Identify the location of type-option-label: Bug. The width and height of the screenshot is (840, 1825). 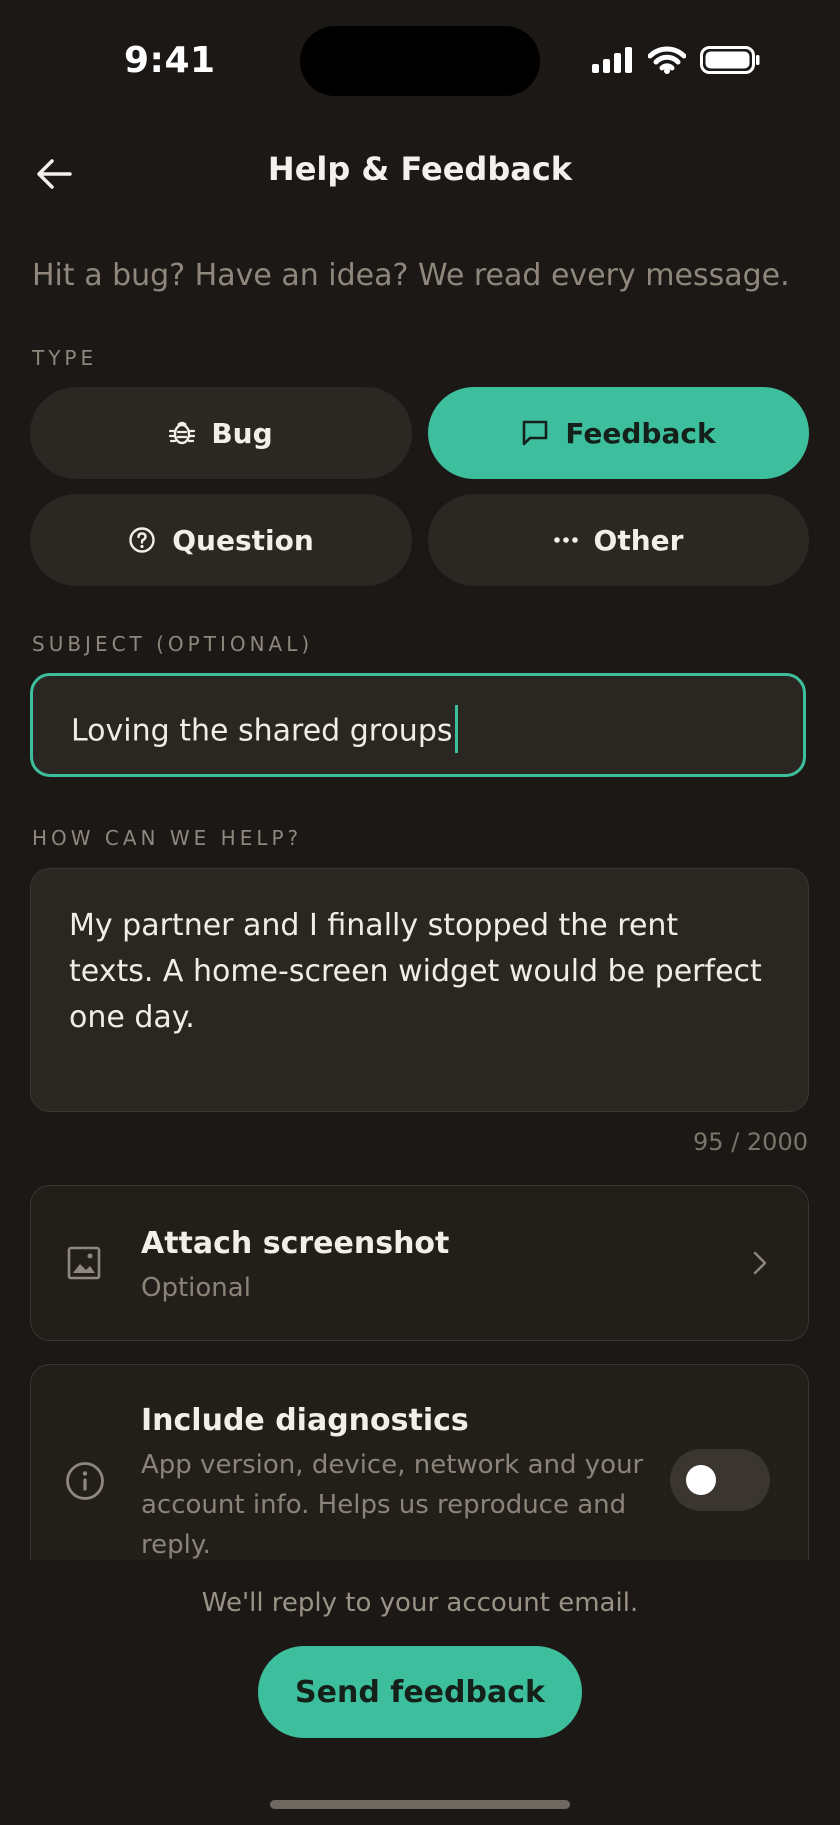
(242, 433).